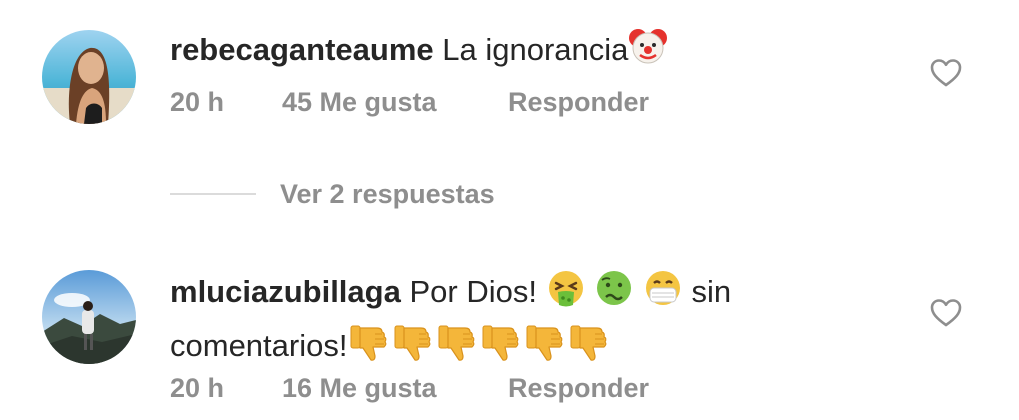 The image size is (1019, 420). I want to click on comment-text: La ignorancia, so click(535, 50).